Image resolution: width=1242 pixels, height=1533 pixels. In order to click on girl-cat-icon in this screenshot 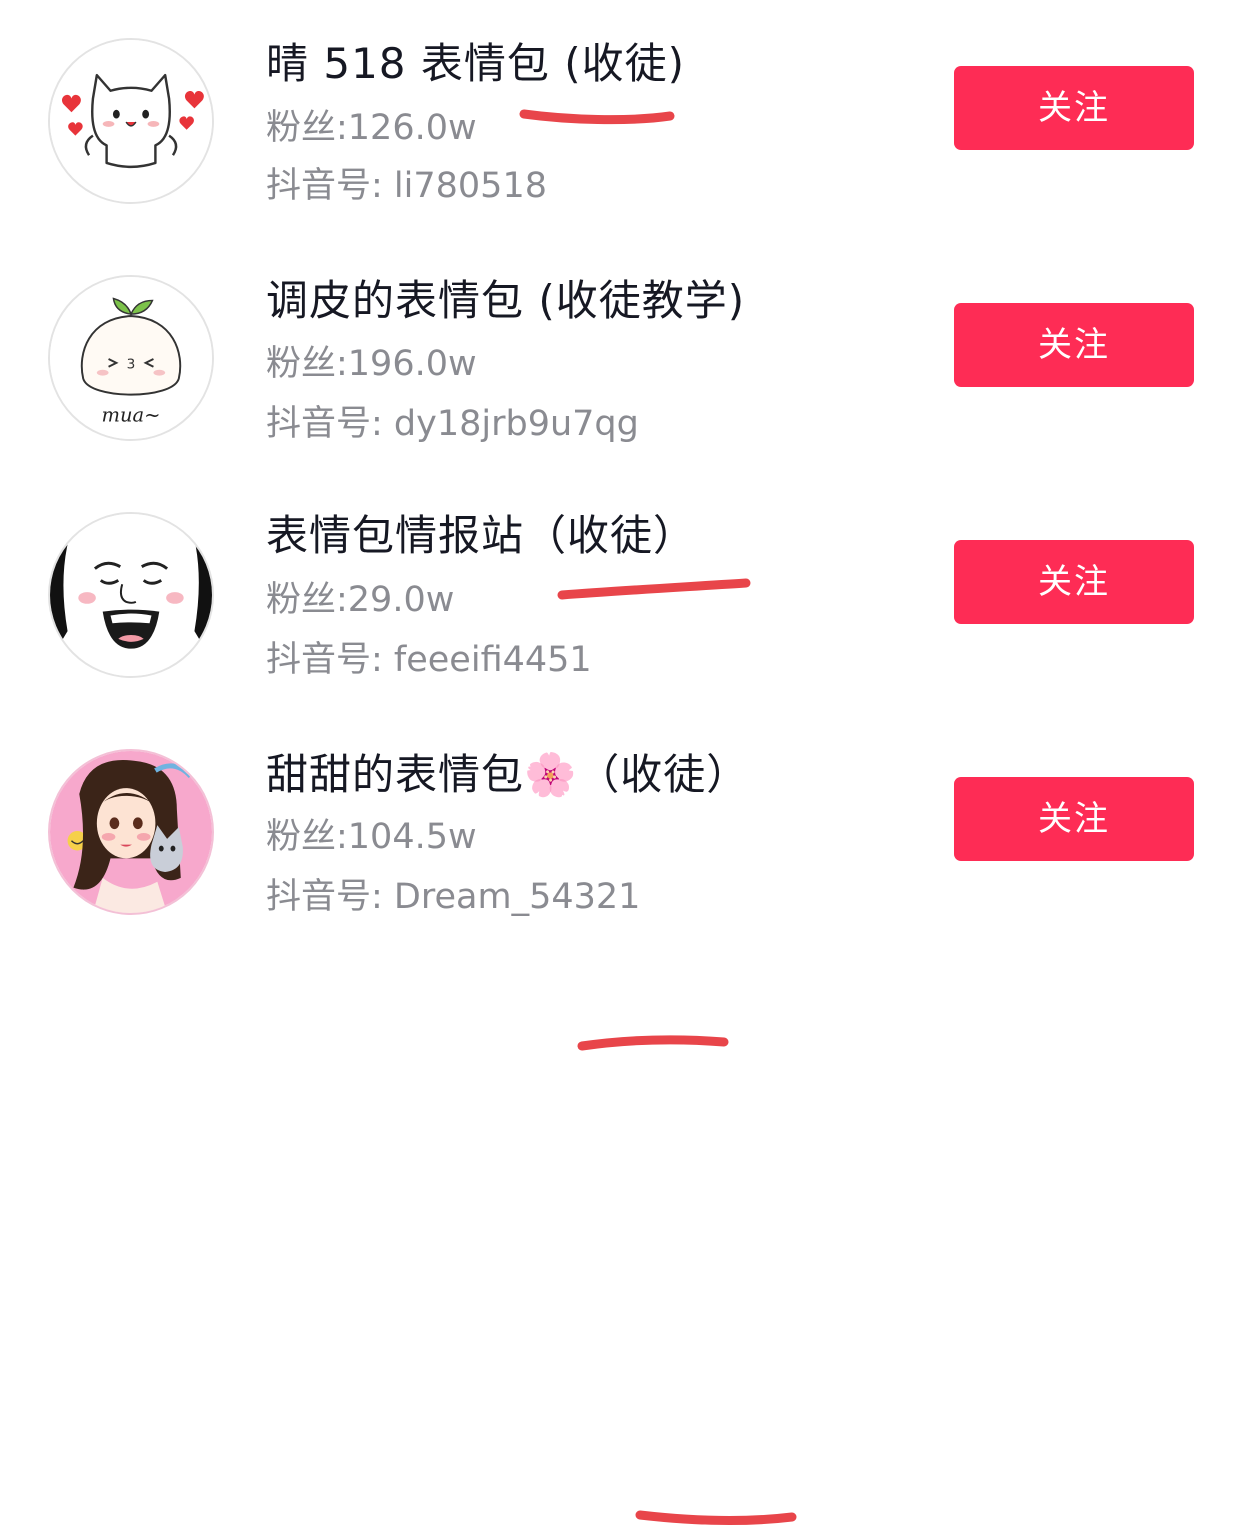, I will do `click(131, 832)`.